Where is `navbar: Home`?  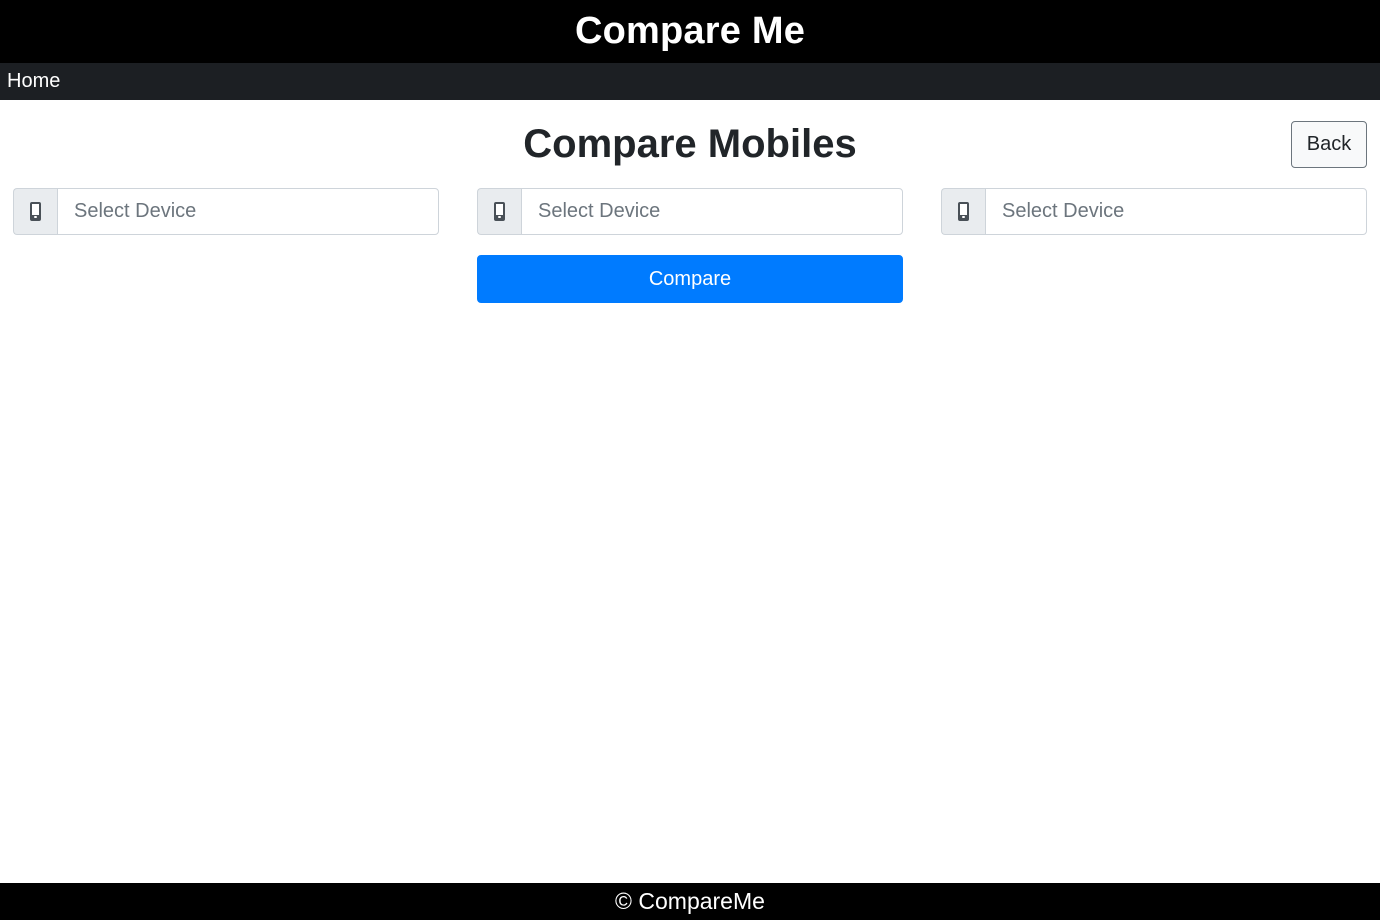 navbar: Home is located at coordinates (690, 81).